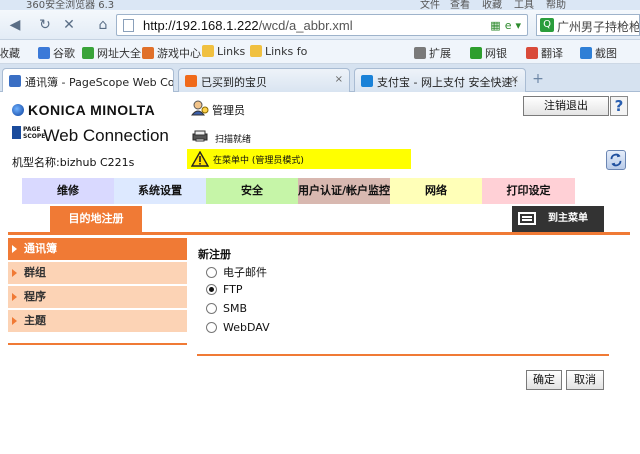 This screenshot has height=454, width=640. I want to click on device-status: 扫描就绪, so click(233, 140).